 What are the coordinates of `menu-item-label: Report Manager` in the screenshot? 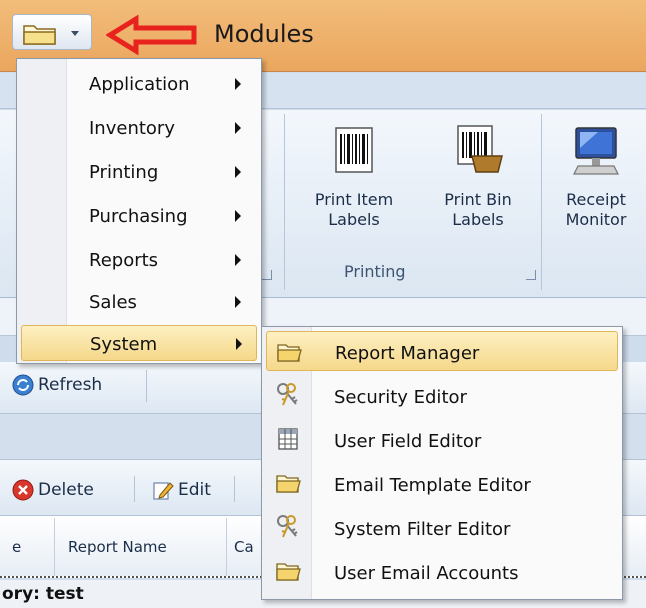 It's located at (407, 353).